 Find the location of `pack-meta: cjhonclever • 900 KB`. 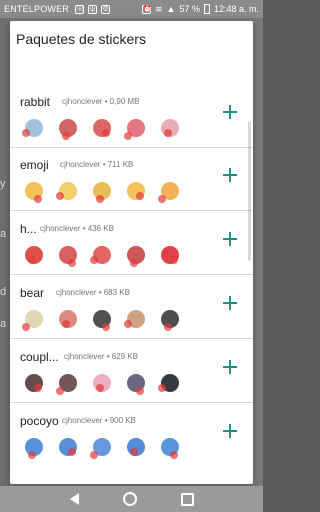

pack-meta: cjhonclever • 900 KB is located at coordinates (99, 420).